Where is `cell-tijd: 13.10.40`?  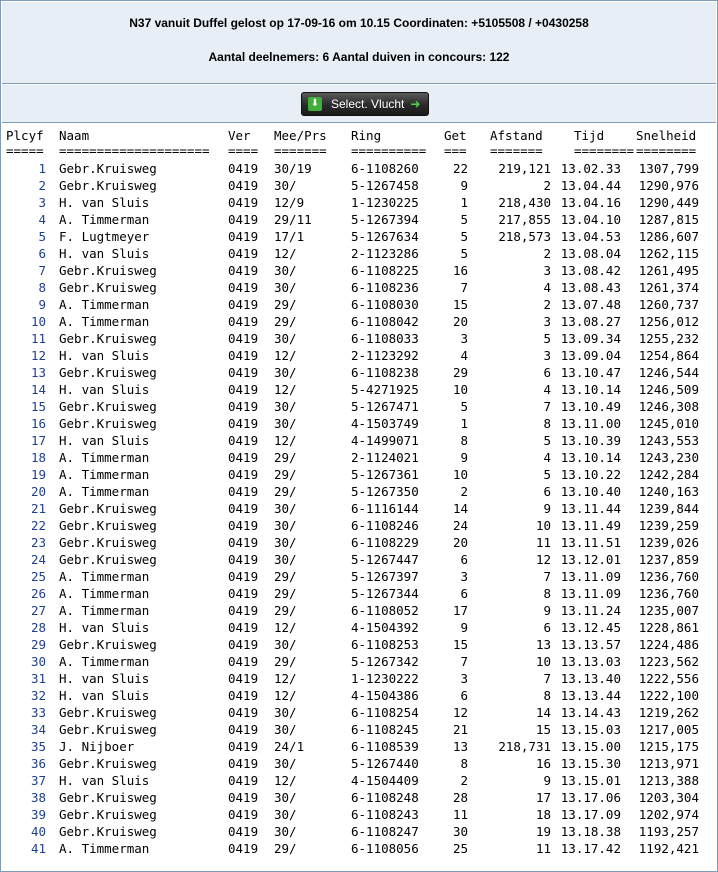
cell-tijd: 13.10.40 is located at coordinates (590, 491).